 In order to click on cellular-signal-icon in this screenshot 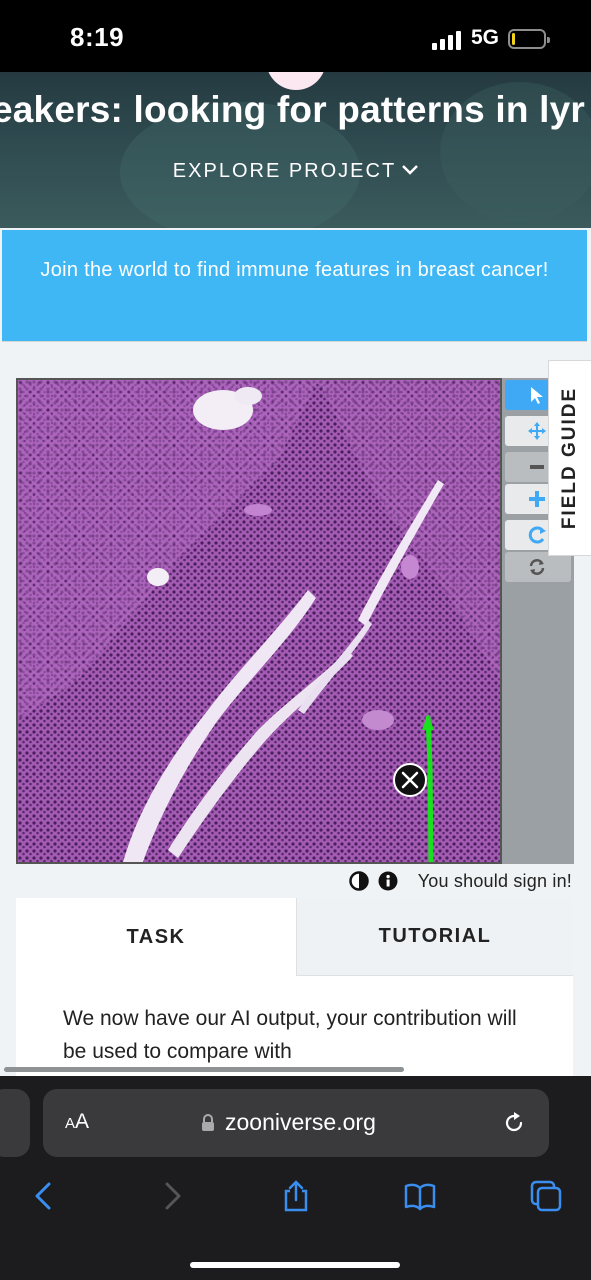, I will do `click(447, 40)`.